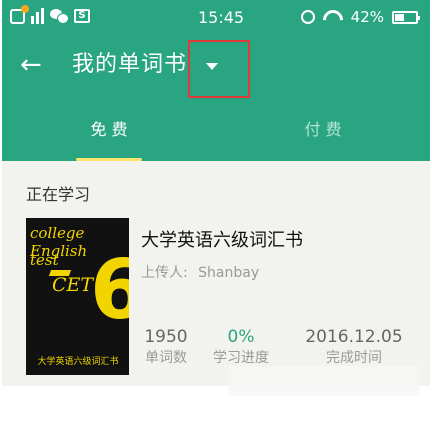 Image resolution: width=432 pixels, height=443 pixels. What do you see at coordinates (307, 17) in the screenshot?
I see `alarm-icon` at bounding box center [307, 17].